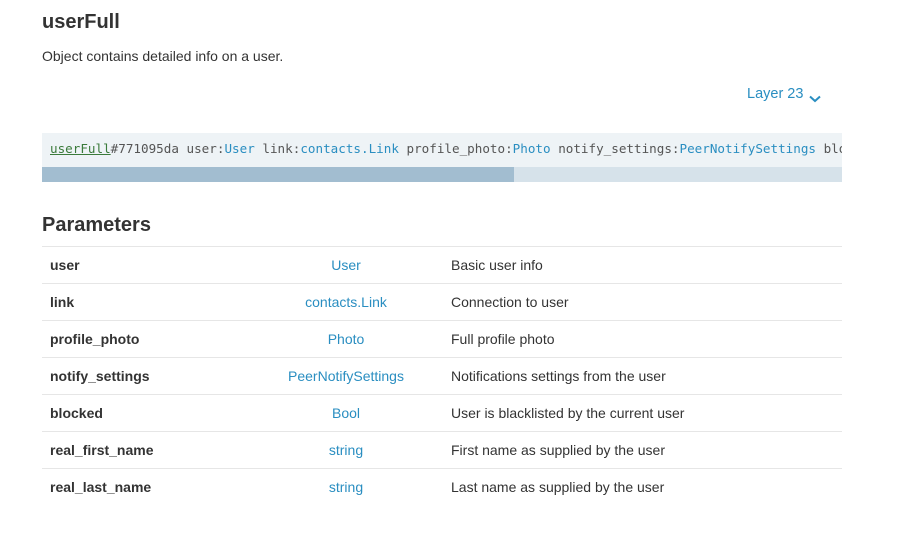 Image resolution: width=900 pixels, height=536 pixels. I want to click on layer-dropdown: Layer 23, so click(784, 94).